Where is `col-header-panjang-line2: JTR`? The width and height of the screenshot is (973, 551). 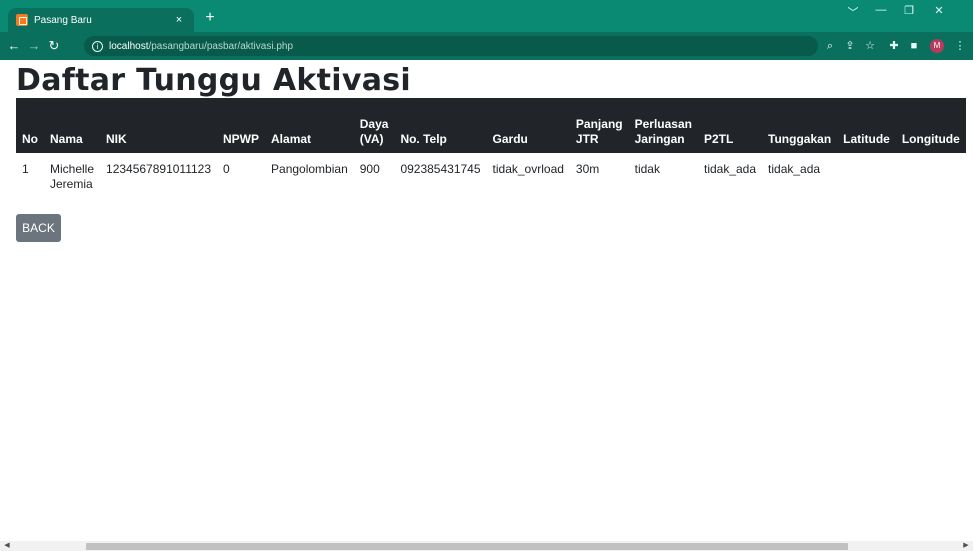
col-header-panjang-line2: JTR is located at coordinates (587, 139).